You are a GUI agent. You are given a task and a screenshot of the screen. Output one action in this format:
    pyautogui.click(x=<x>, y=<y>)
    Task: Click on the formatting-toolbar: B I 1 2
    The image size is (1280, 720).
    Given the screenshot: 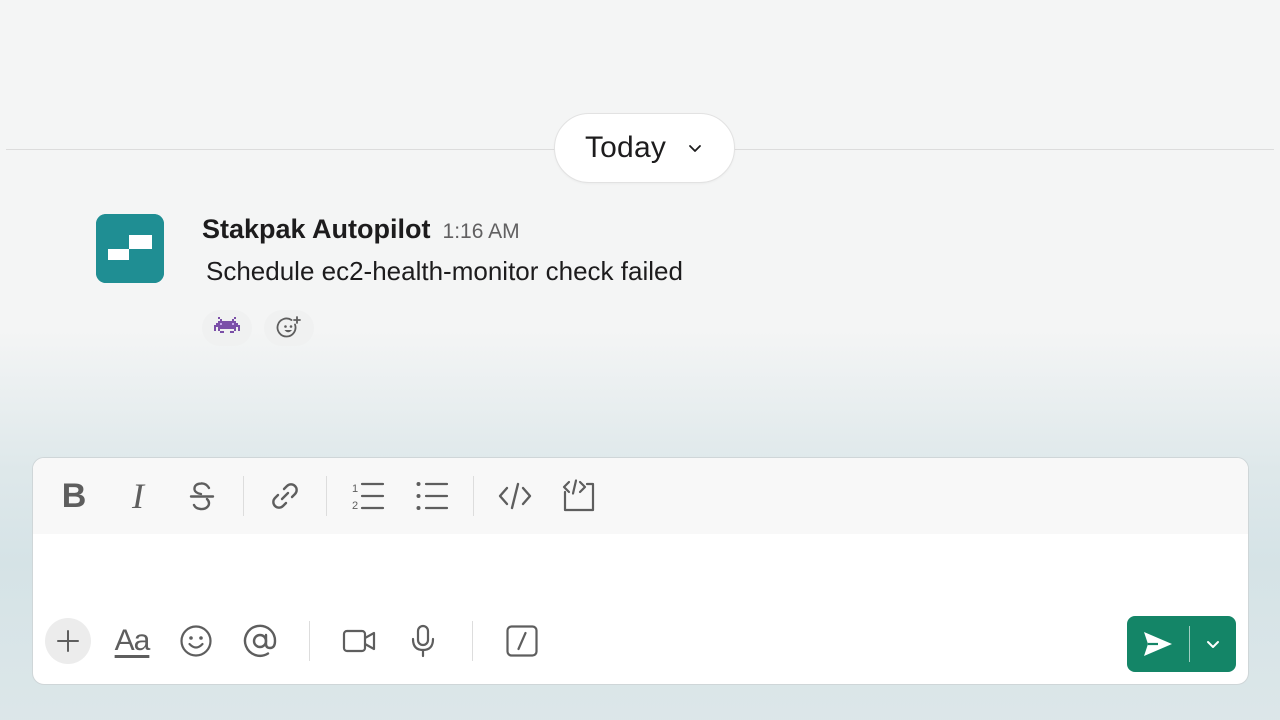 What is the action you would take?
    pyautogui.click(x=640, y=496)
    